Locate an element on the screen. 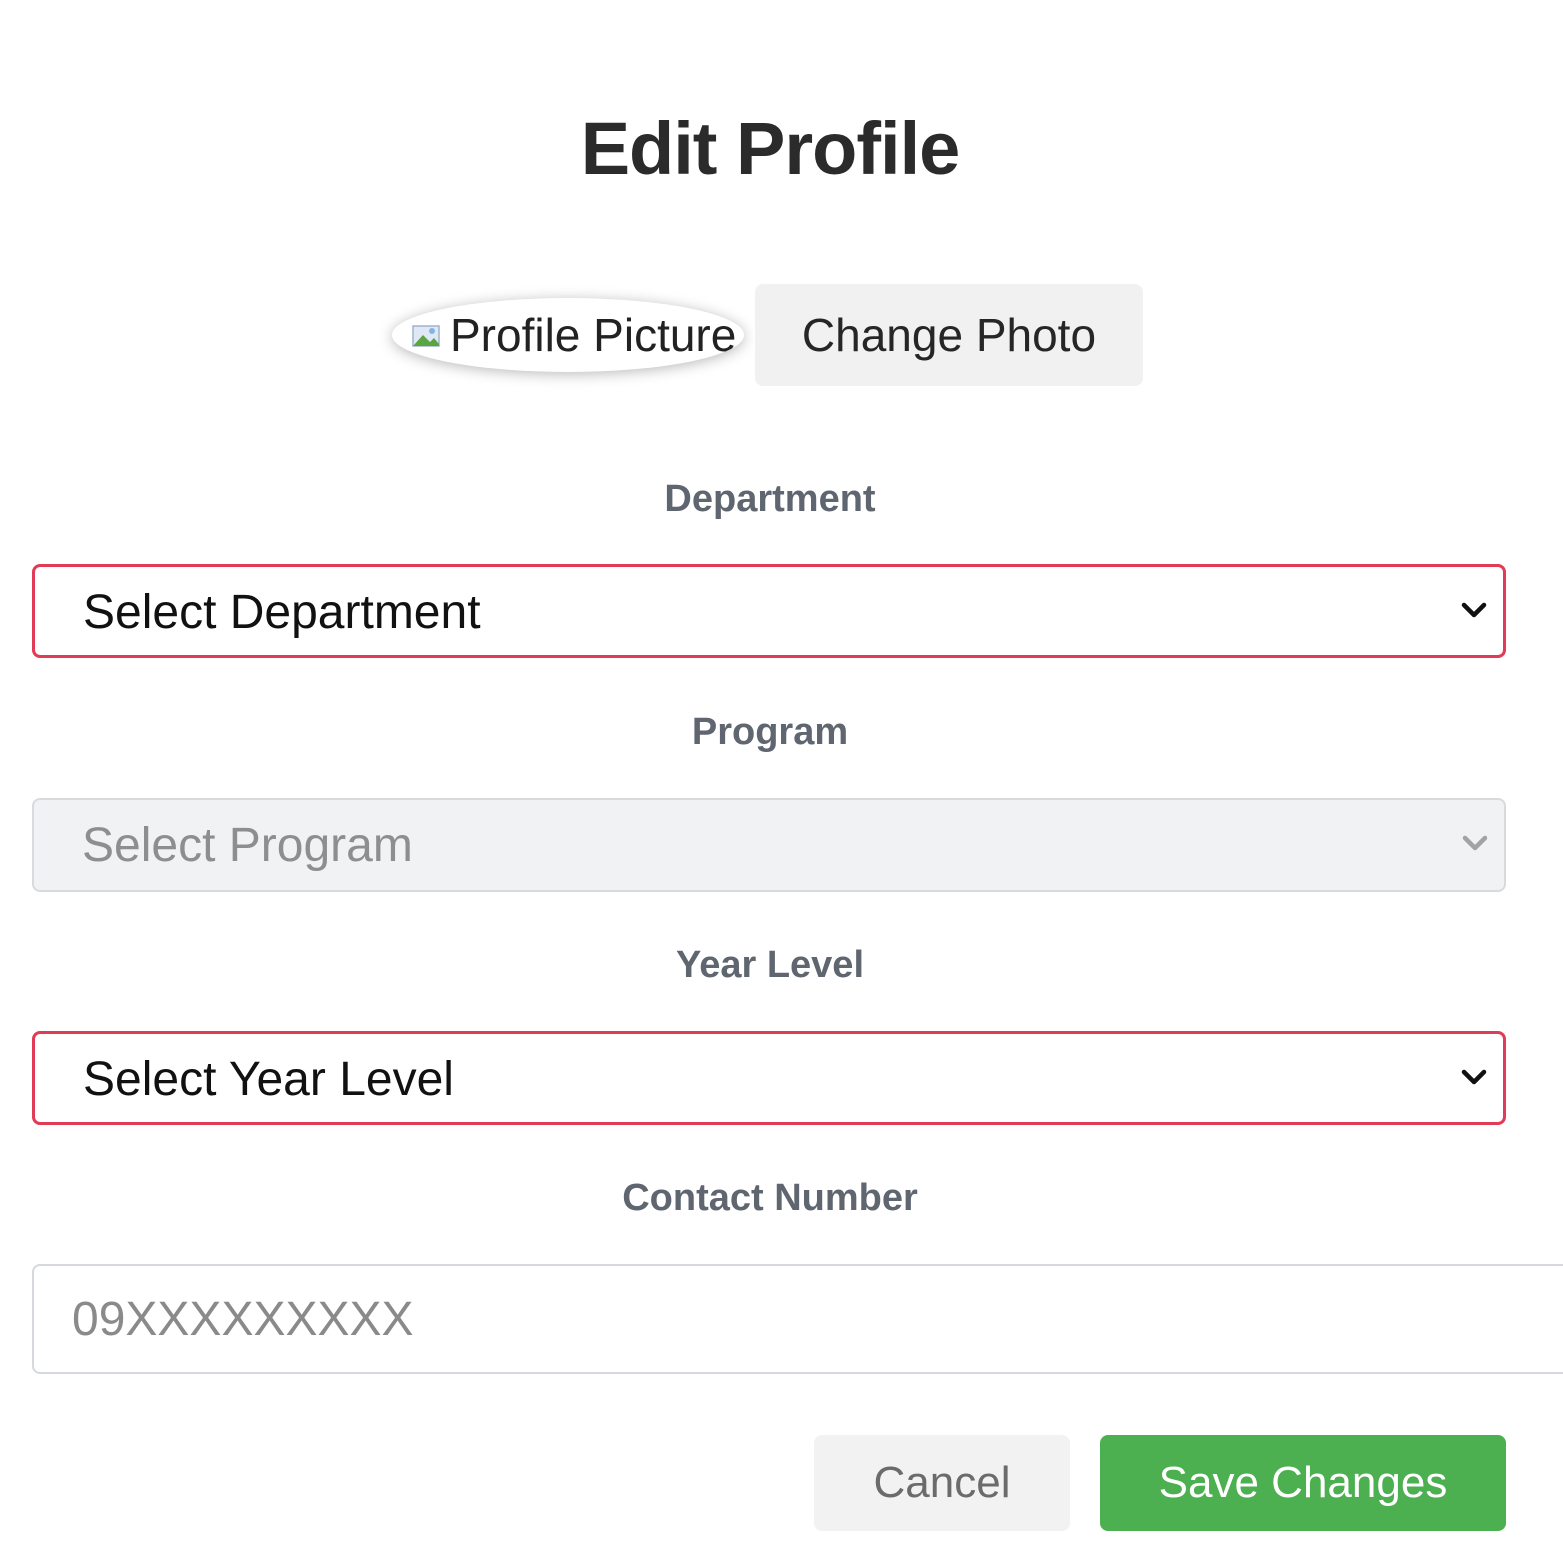 Image resolution: width=1563 pixels, height=1563 pixels. program-label: Program is located at coordinates (770, 732).